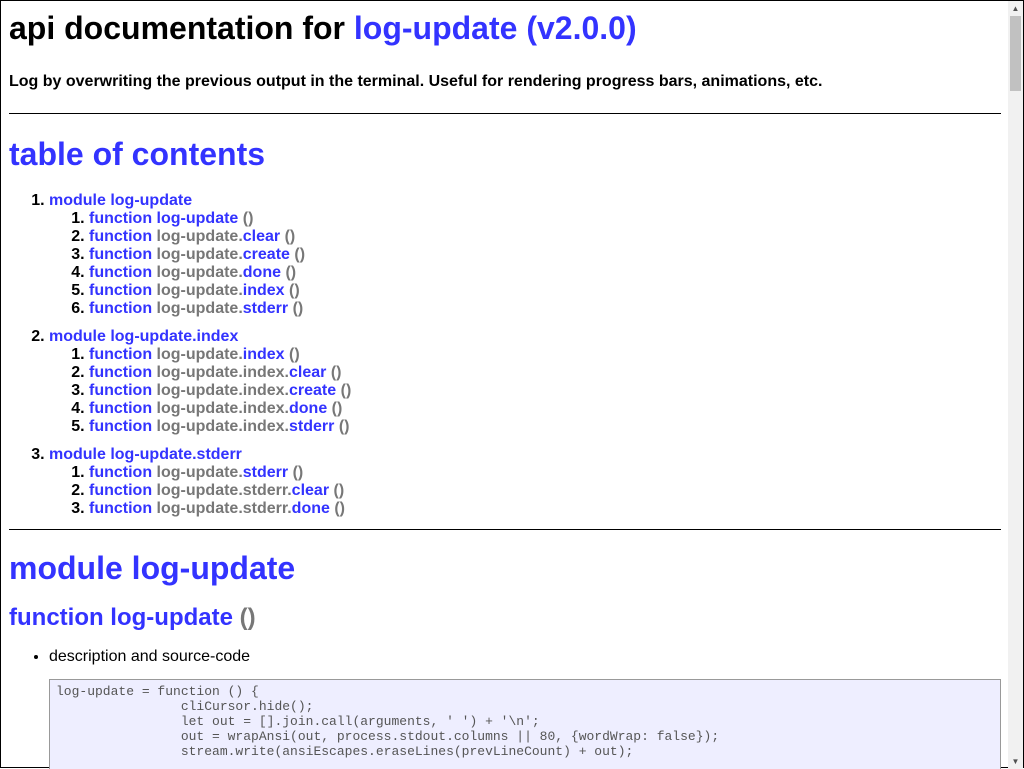 The width and height of the screenshot is (1024, 769). I want to click on function-heading-parens: (), so click(247, 617).